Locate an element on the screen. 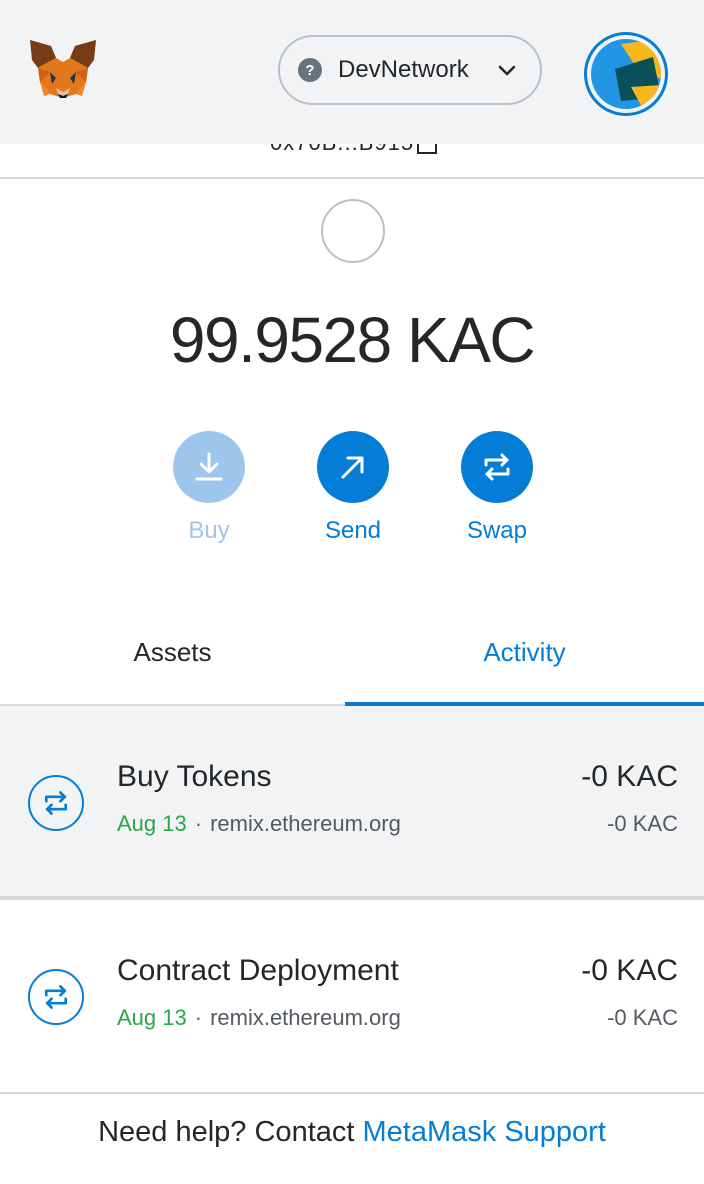  buy-label: Buy is located at coordinates (209, 530).